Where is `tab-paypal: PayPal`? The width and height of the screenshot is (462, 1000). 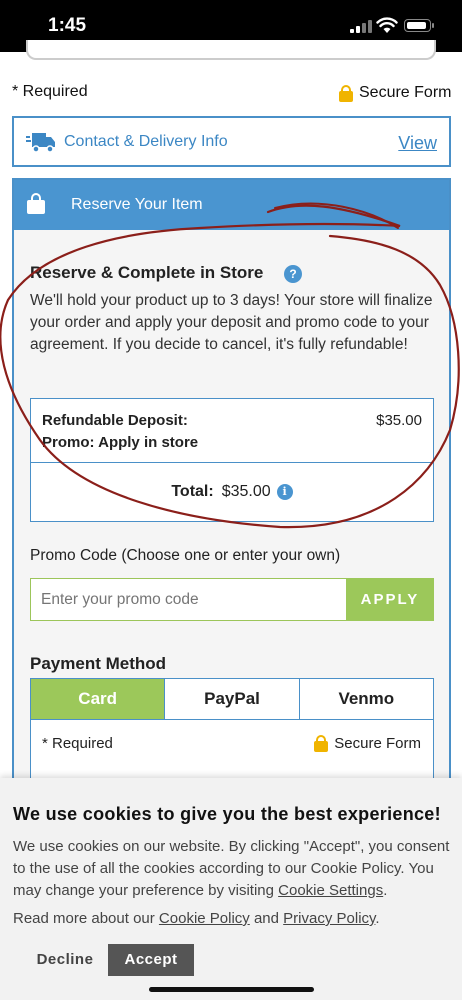
tab-paypal: PayPal is located at coordinates (231, 699).